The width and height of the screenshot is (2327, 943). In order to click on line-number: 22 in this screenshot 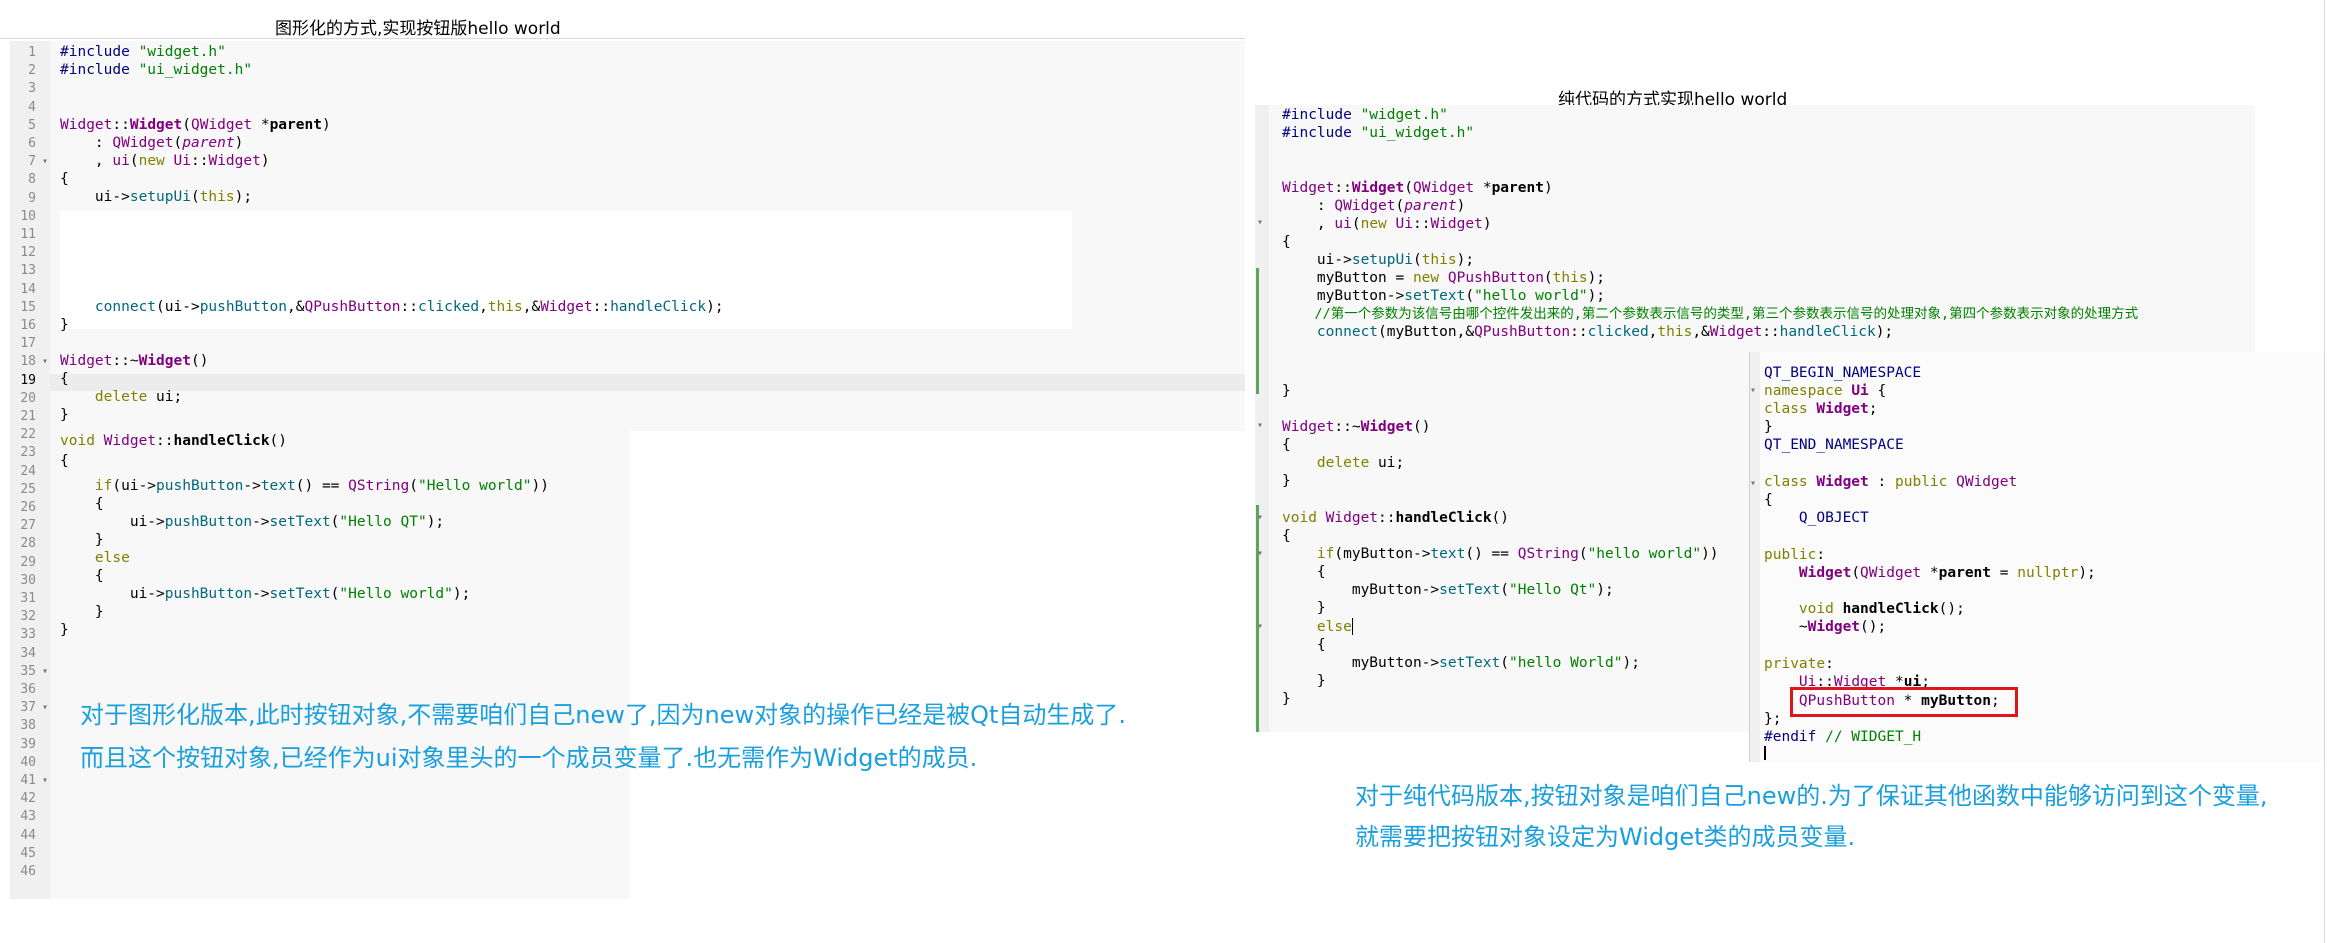, I will do `click(28, 435)`.